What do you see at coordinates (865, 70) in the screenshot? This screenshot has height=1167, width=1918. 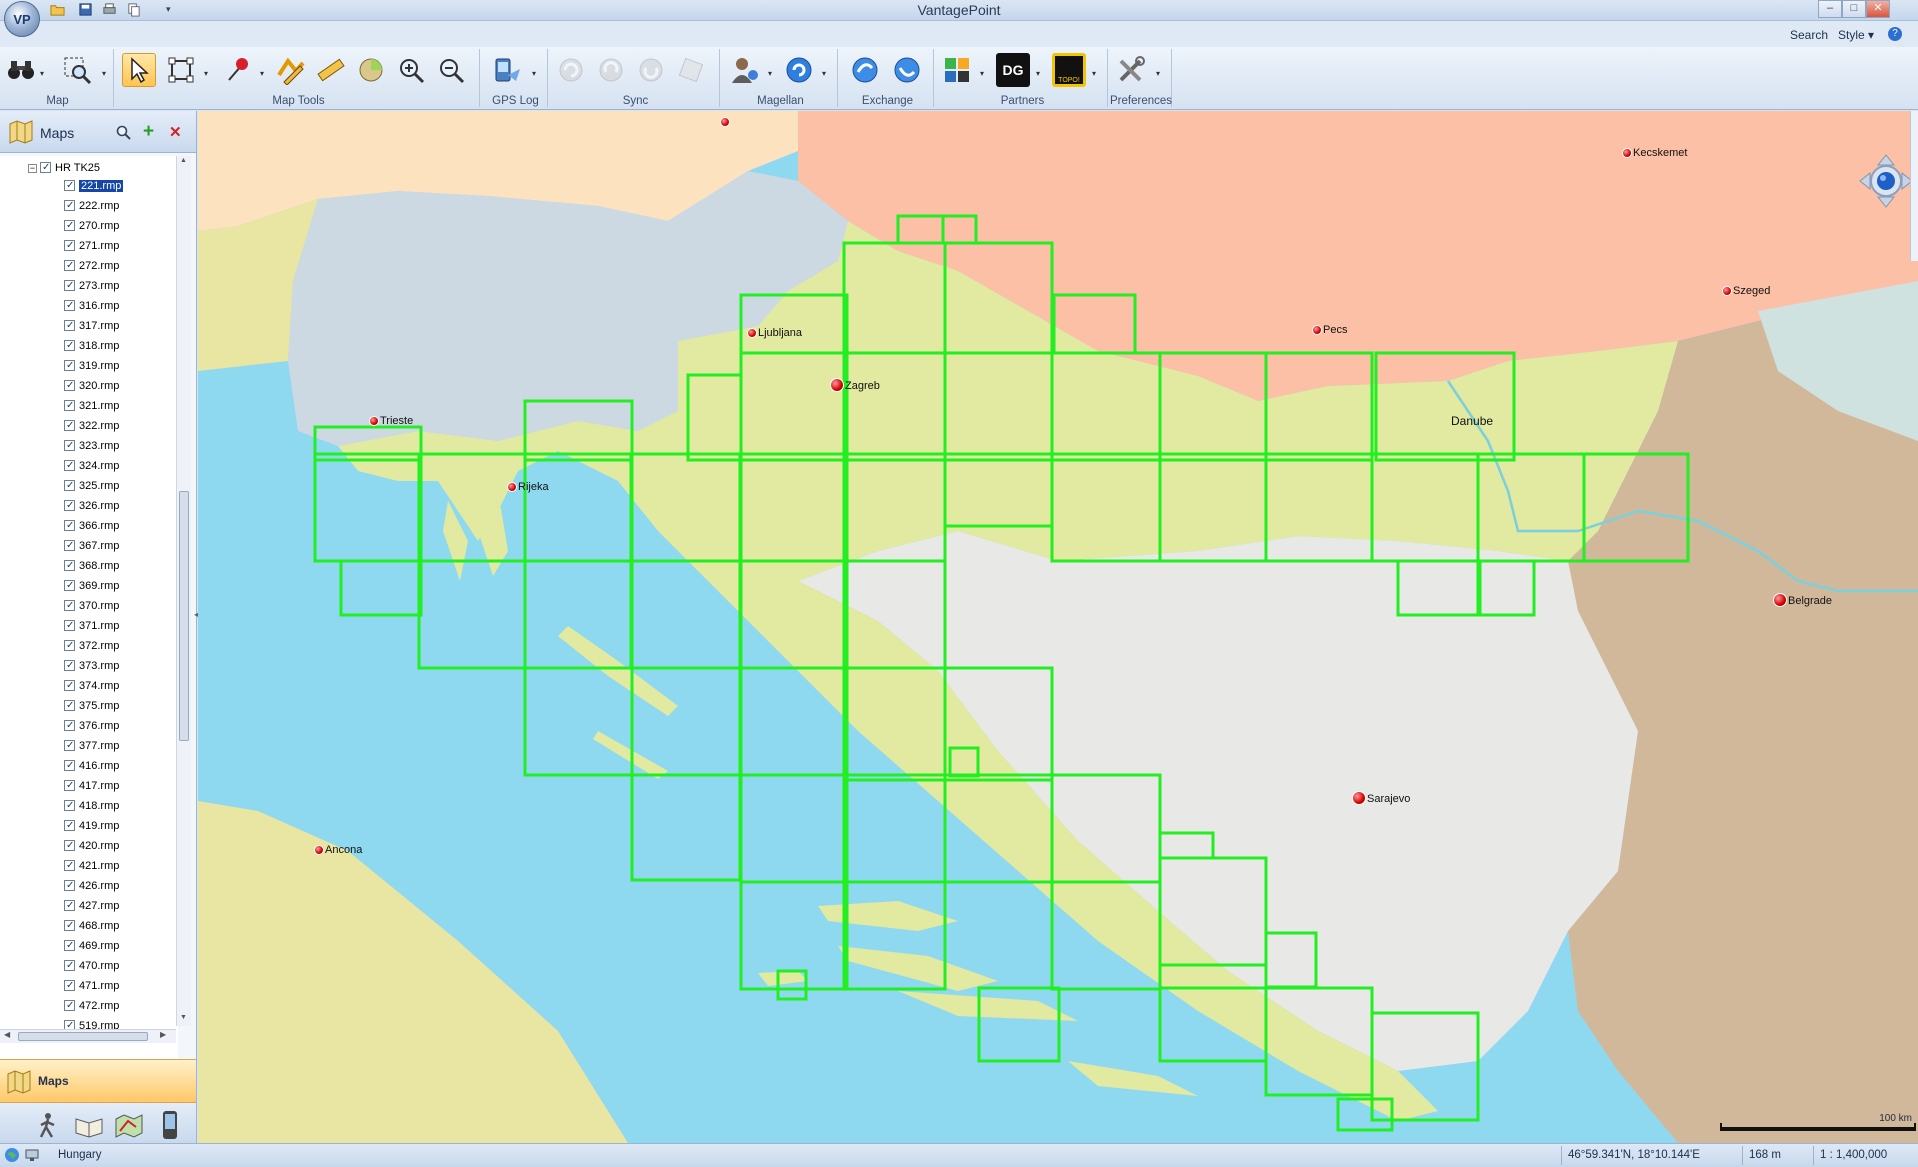 I see `exchange-upload-icon` at bounding box center [865, 70].